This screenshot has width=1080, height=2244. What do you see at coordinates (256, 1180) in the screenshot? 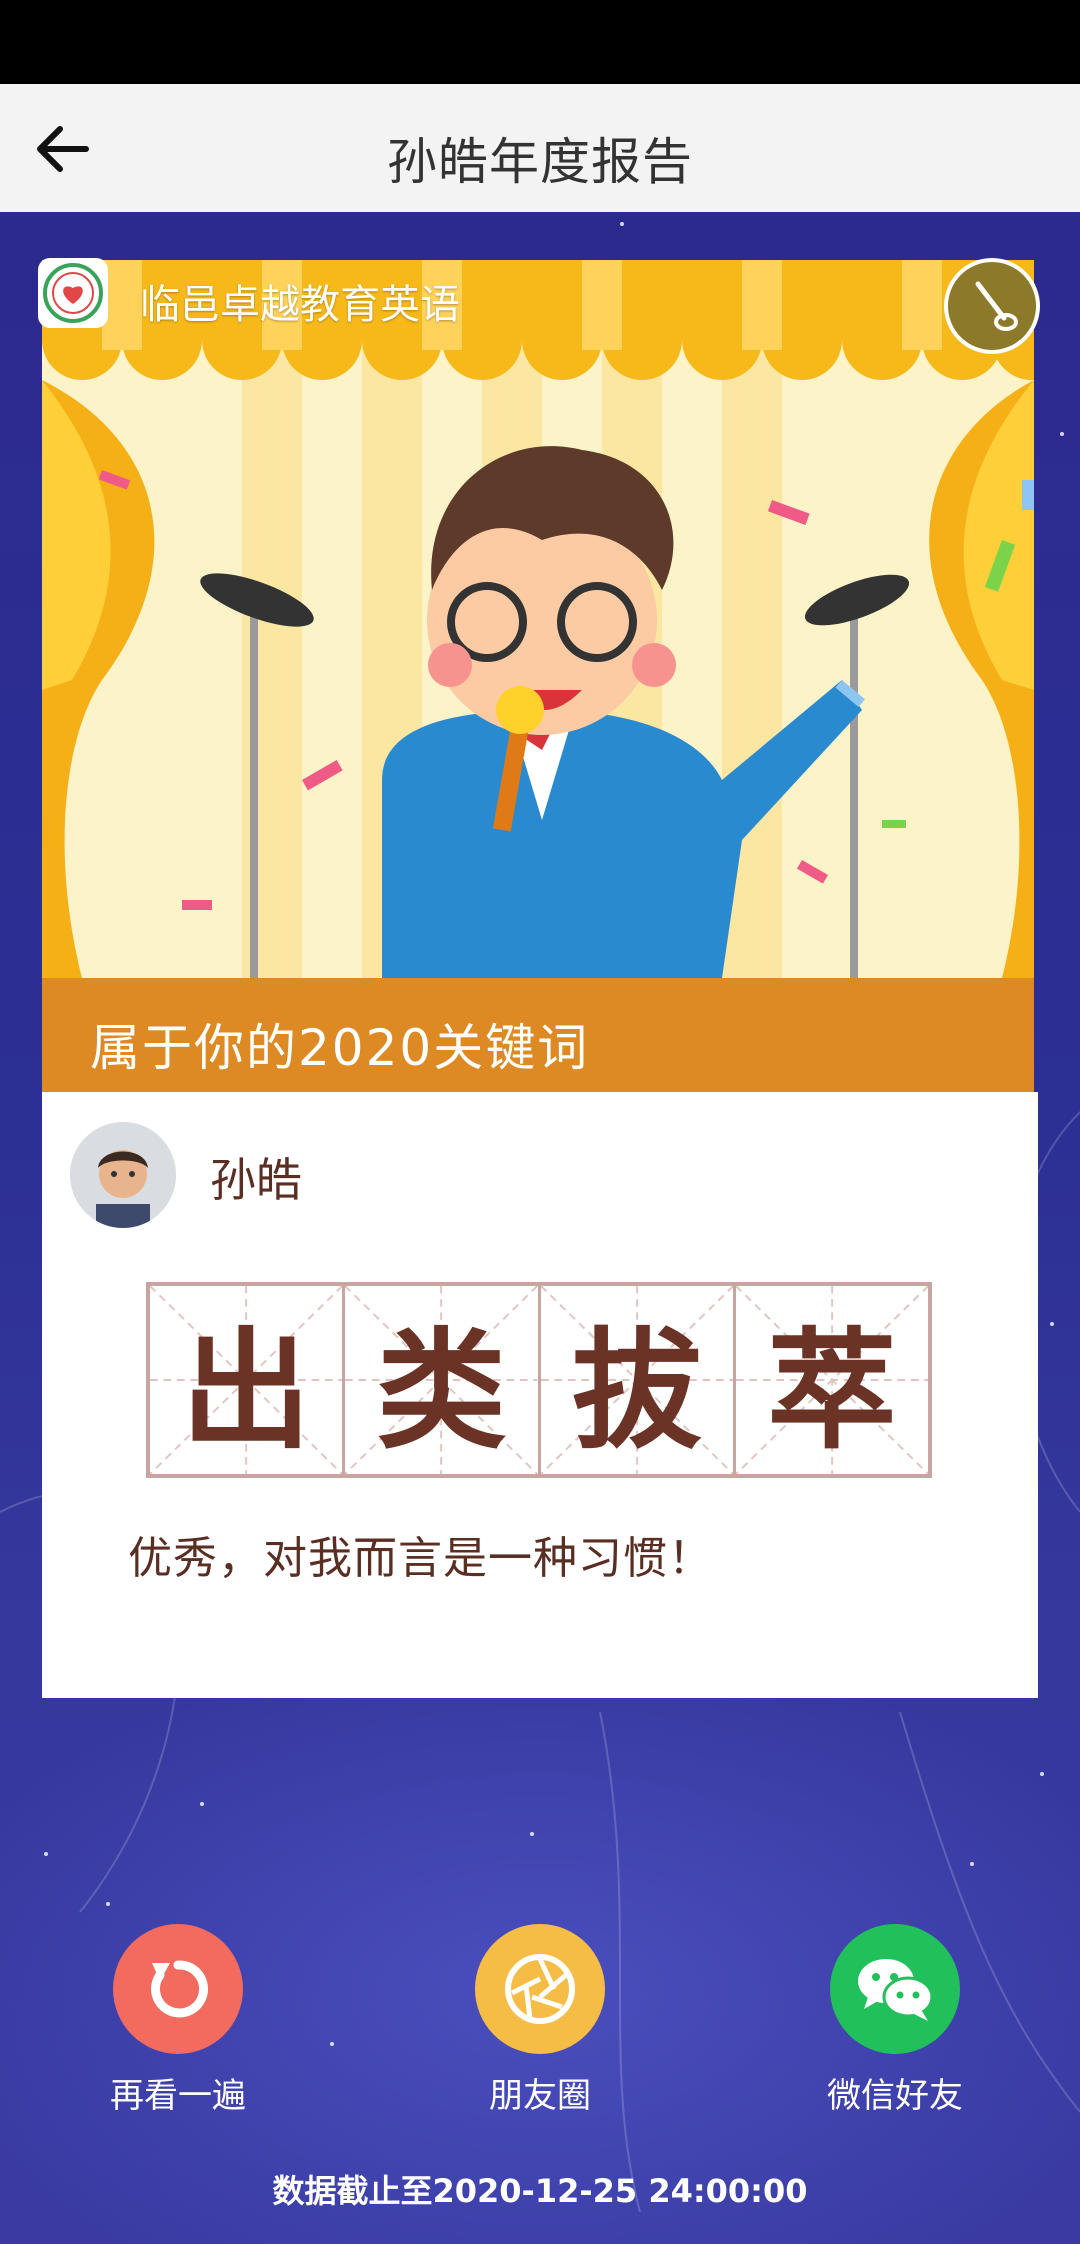
I see `user-name: 孙皓` at bounding box center [256, 1180].